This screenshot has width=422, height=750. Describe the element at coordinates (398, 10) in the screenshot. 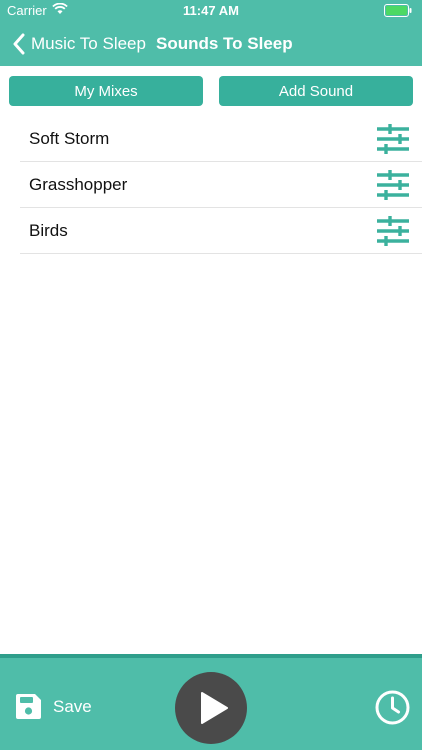

I see `battery-icon` at that location.